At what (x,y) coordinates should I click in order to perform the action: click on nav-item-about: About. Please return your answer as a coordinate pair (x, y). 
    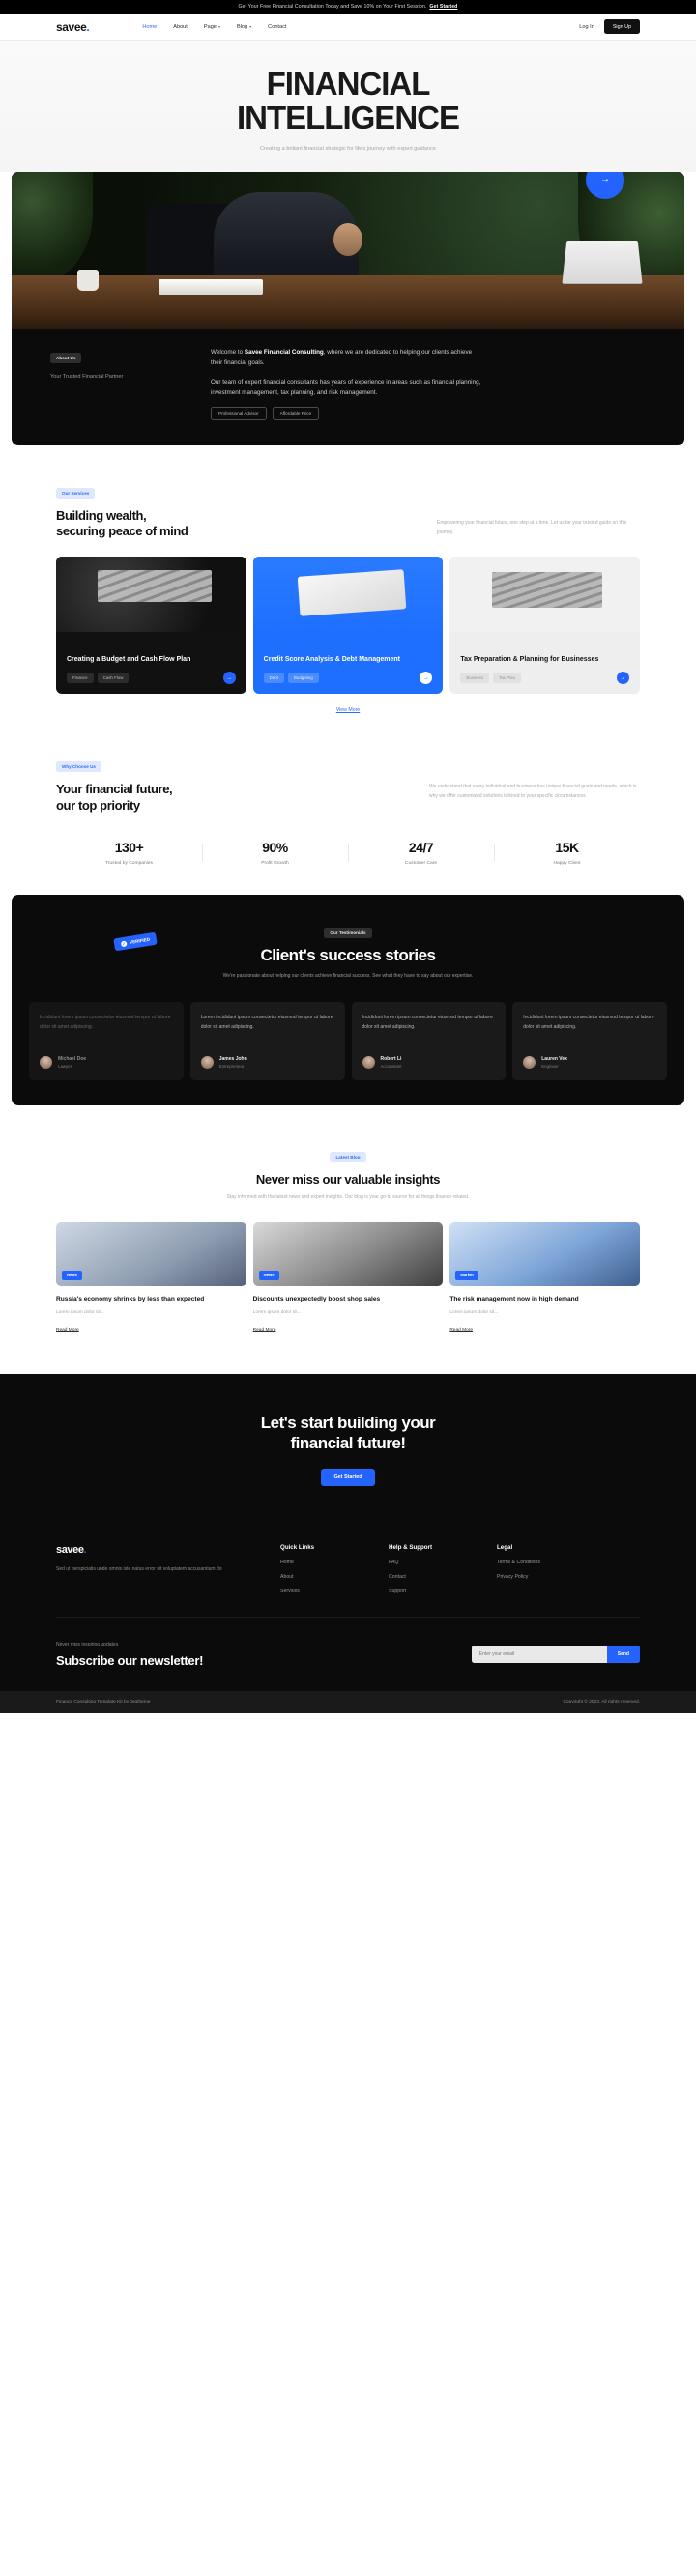
    Looking at the image, I should click on (181, 27).